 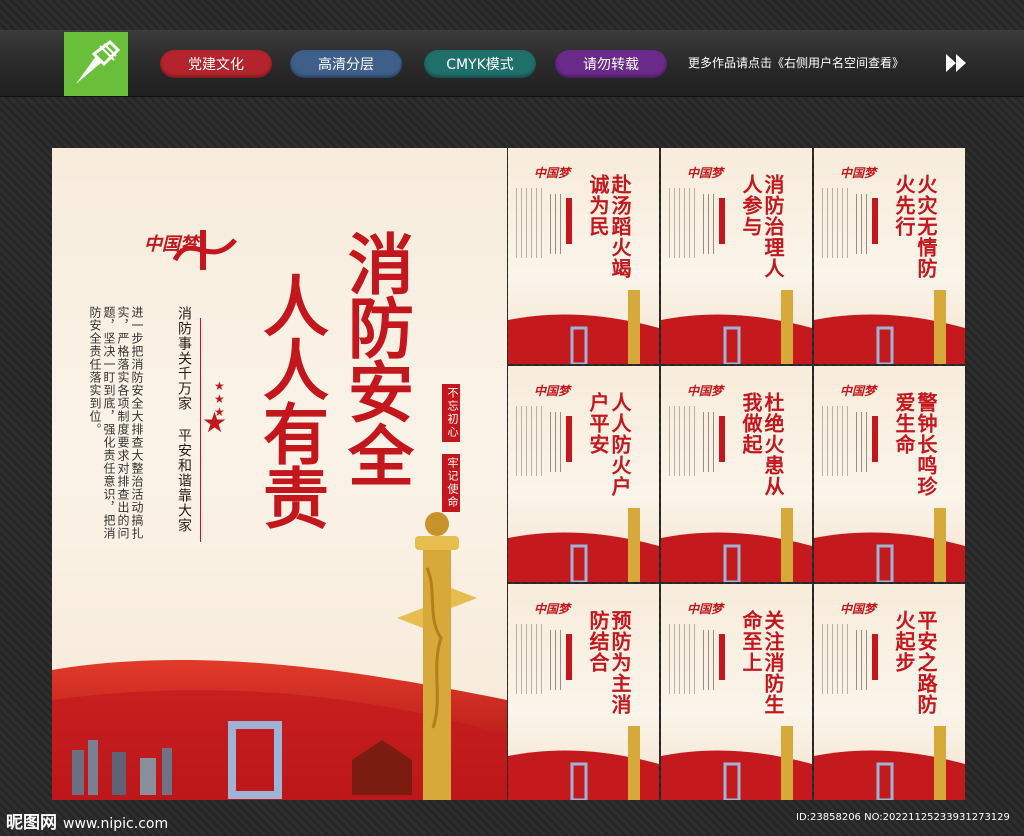 What do you see at coordinates (609, 662) in the screenshot?
I see `card-title: 预防为主消防结合` at bounding box center [609, 662].